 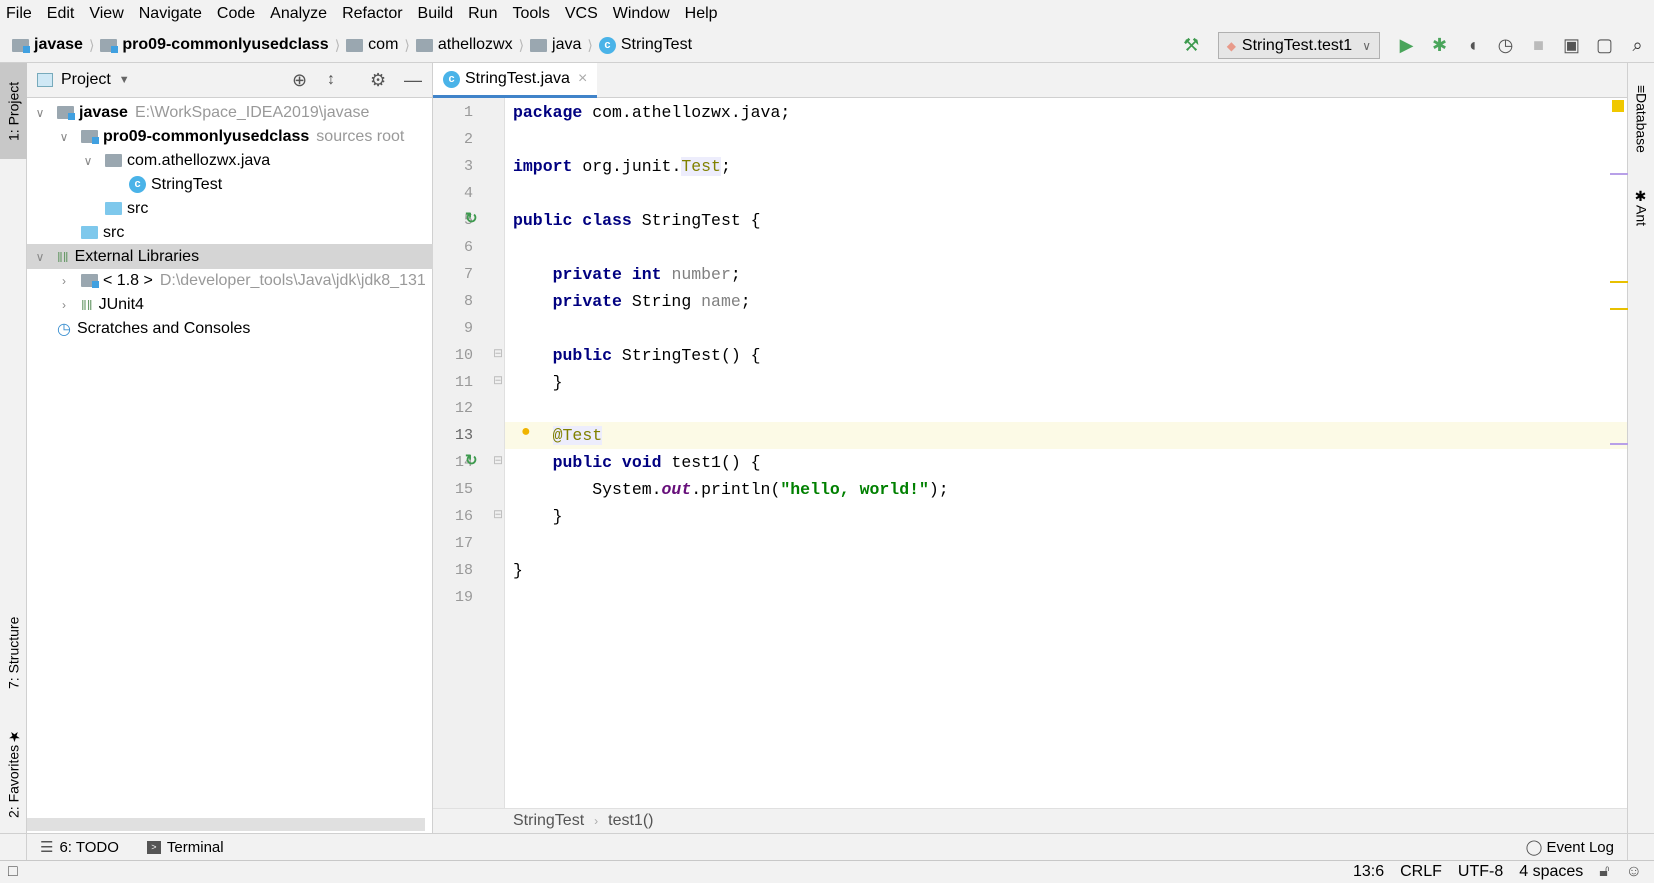 What do you see at coordinates (581, 14) in the screenshot?
I see `menu-vcs: VCS` at bounding box center [581, 14].